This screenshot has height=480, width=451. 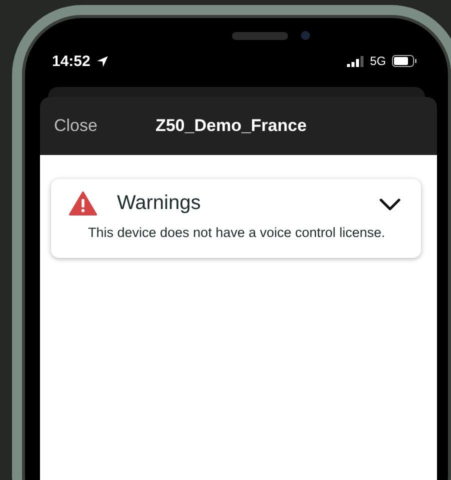 I want to click on speaker-grille, so click(x=260, y=36).